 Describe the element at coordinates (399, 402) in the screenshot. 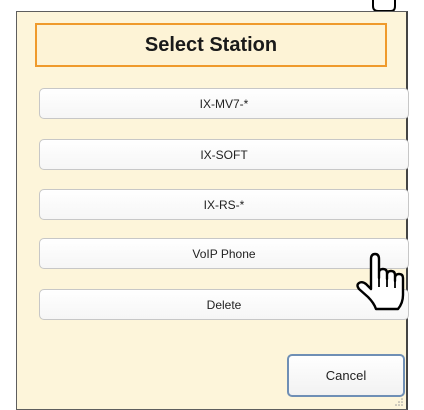

I see `resize-grip-icon` at that location.